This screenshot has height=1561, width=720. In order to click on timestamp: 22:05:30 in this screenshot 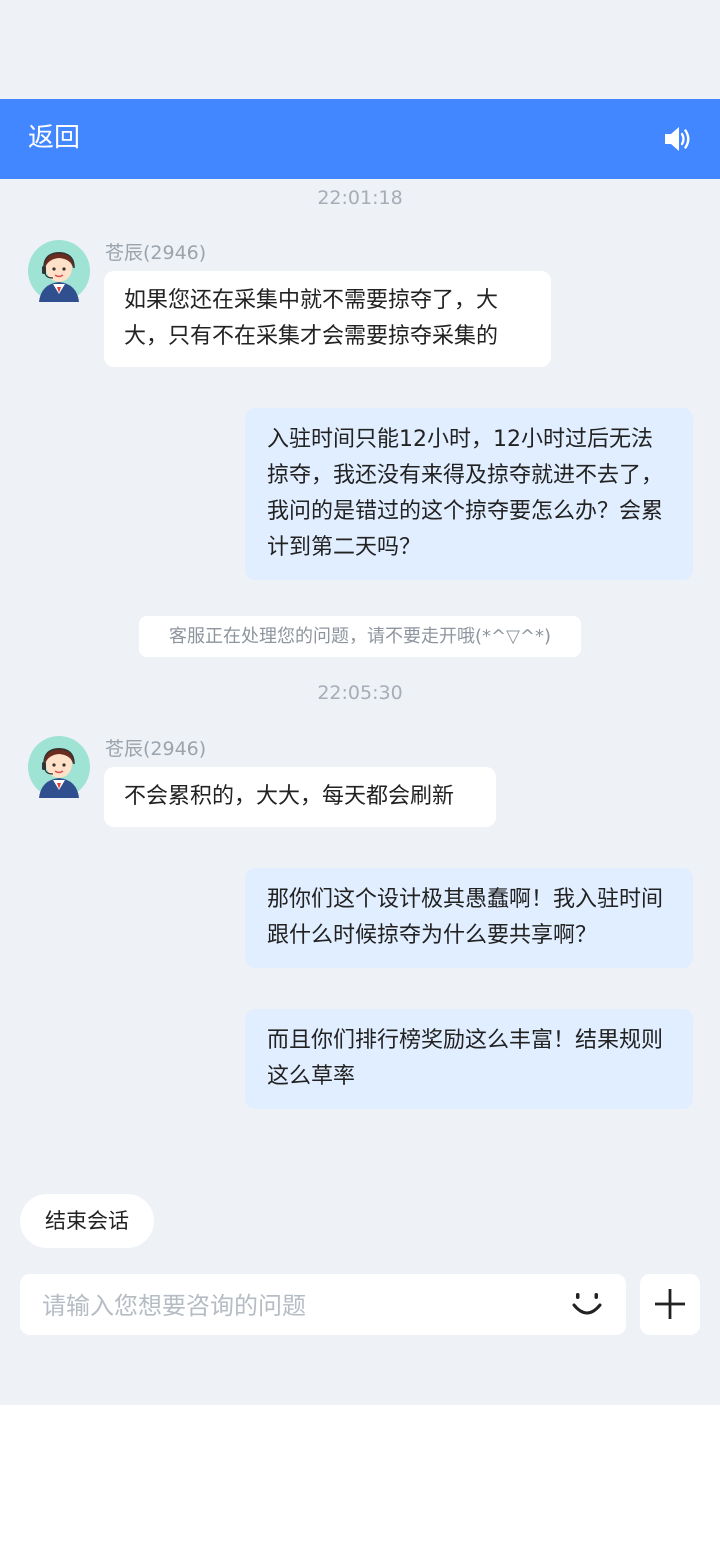, I will do `click(360, 693)`.